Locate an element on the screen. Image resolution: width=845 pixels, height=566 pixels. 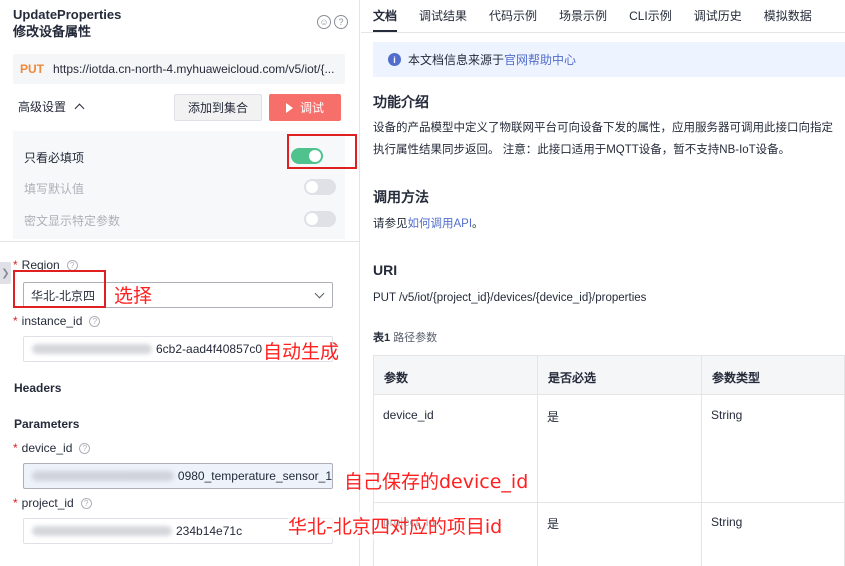
tab-debug-history: 调试历史 is located at coordinates (718, 16).